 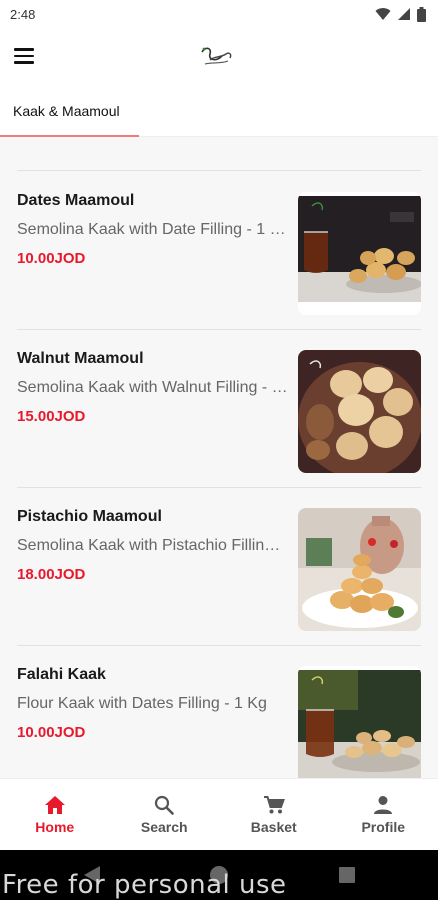 I want to click on person-icon, so click(x=383, y=804).